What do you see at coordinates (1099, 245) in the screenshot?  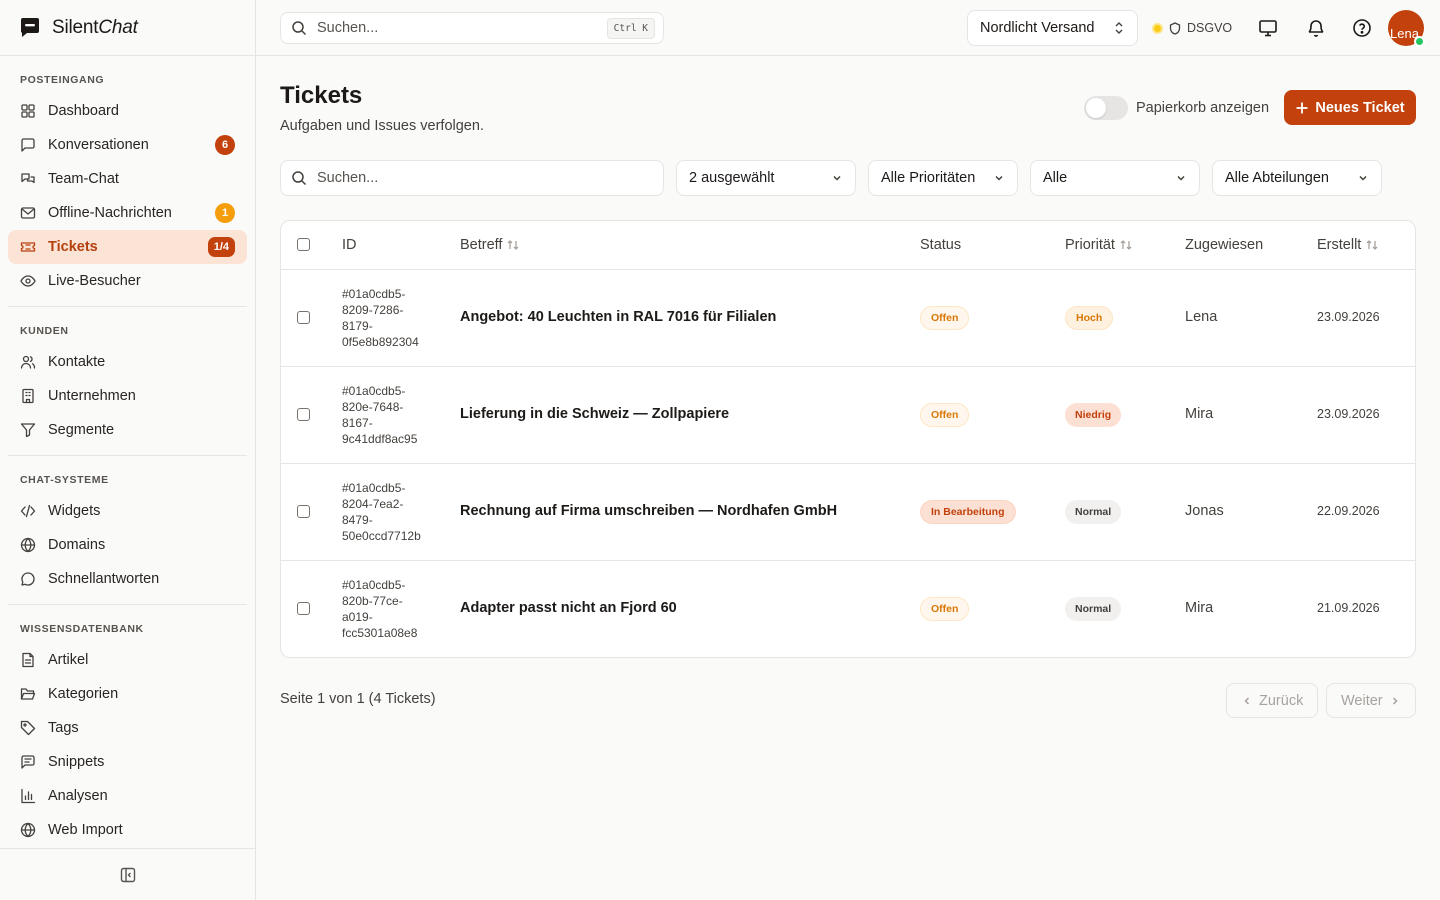 I see `header-priority: Priorität` at bounding box center [1099, 245].